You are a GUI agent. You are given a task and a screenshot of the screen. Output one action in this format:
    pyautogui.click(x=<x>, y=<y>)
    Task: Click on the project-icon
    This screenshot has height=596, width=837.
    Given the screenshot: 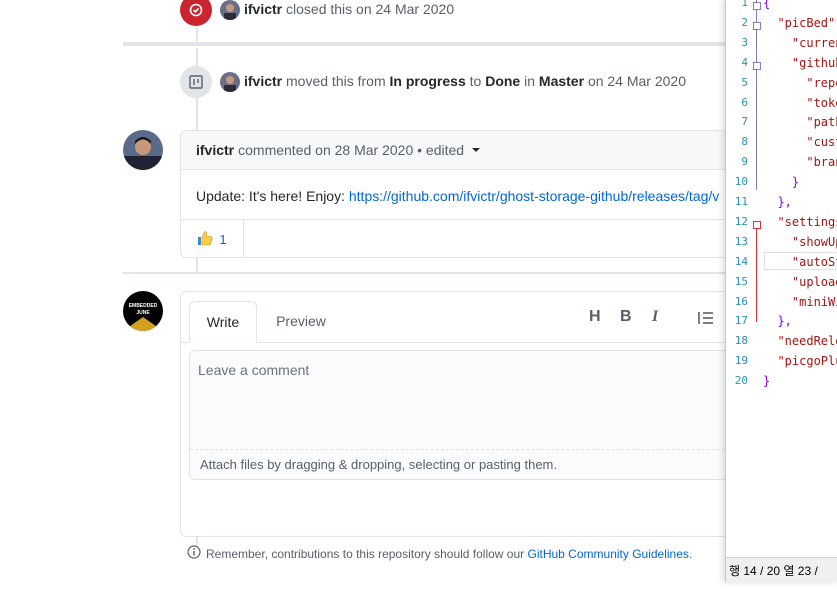 What is the action you would take?
    pyautogui.click(x=196, y=82)
    